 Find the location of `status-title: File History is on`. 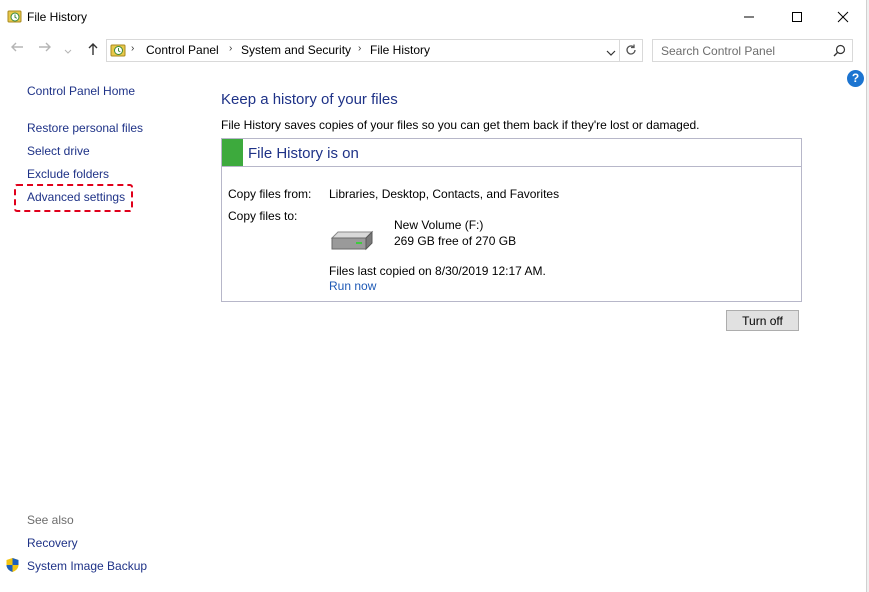

status-title: File History is on is located at coordinates (303, 153).